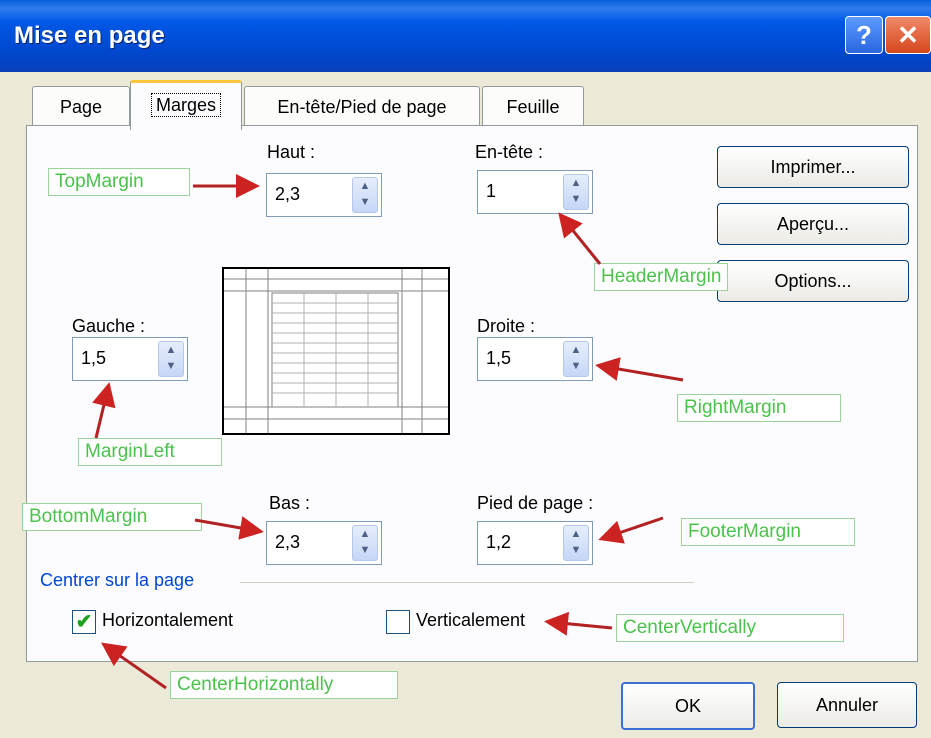 Image resolution: width=931 pixels, height=738 pixels. What do you see at coordinates (465, 36) in the screenshot?
I see `title-bar: Mise en page ? ✕` at bounding box center [465, 36].